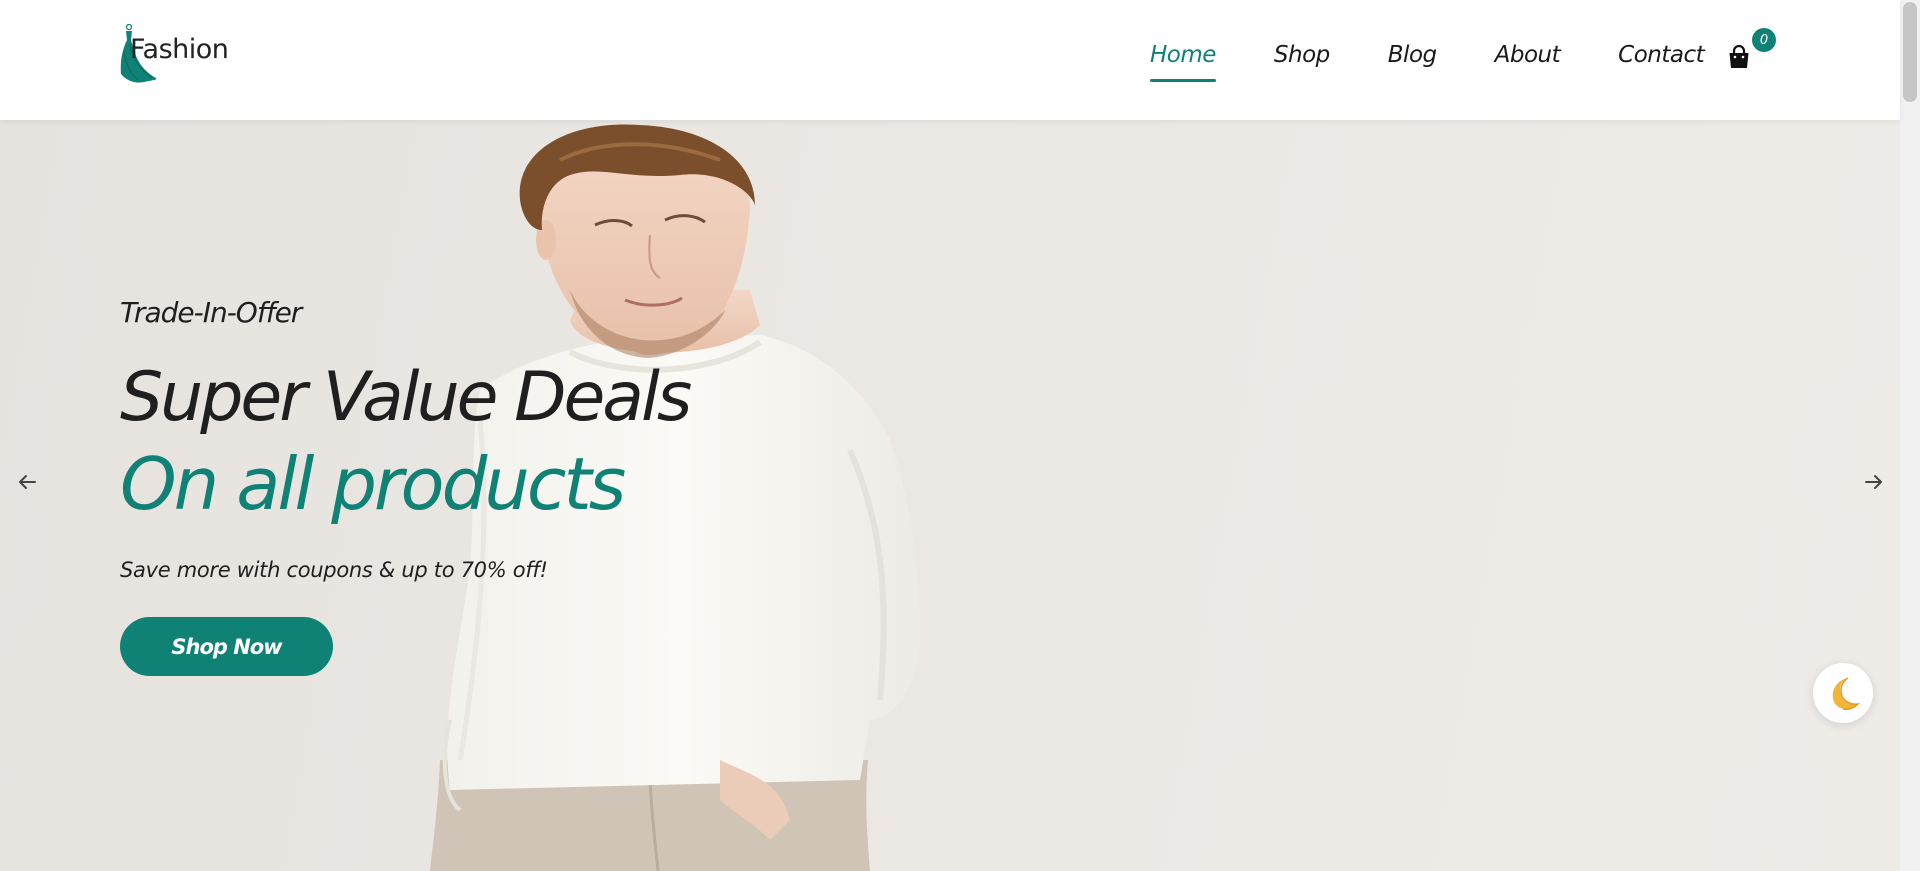 Image resolution: width=1920 pixels, height=871 pixels. What do you see at coordinates (1661, 55) in the screenshot?
I see `nav-contact: Contact` at bounding box center [1661, 55].